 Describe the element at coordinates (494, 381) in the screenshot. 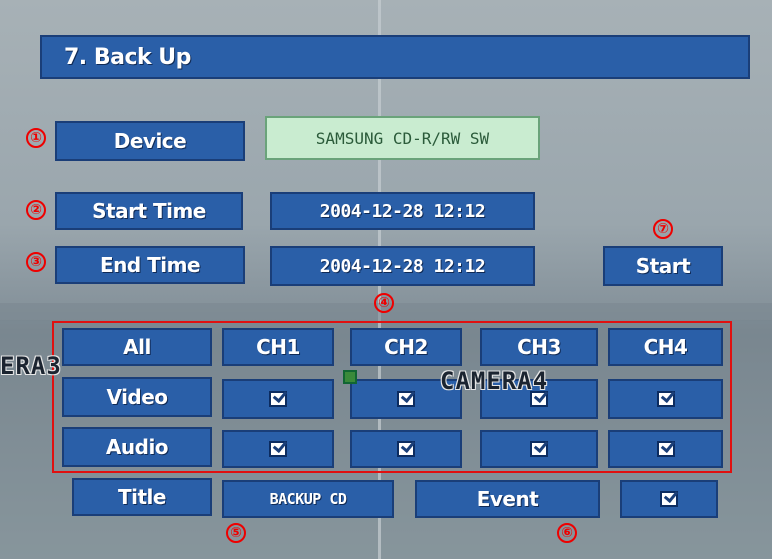

I see `camera4-overlay-label: CAMERA4` at that location.